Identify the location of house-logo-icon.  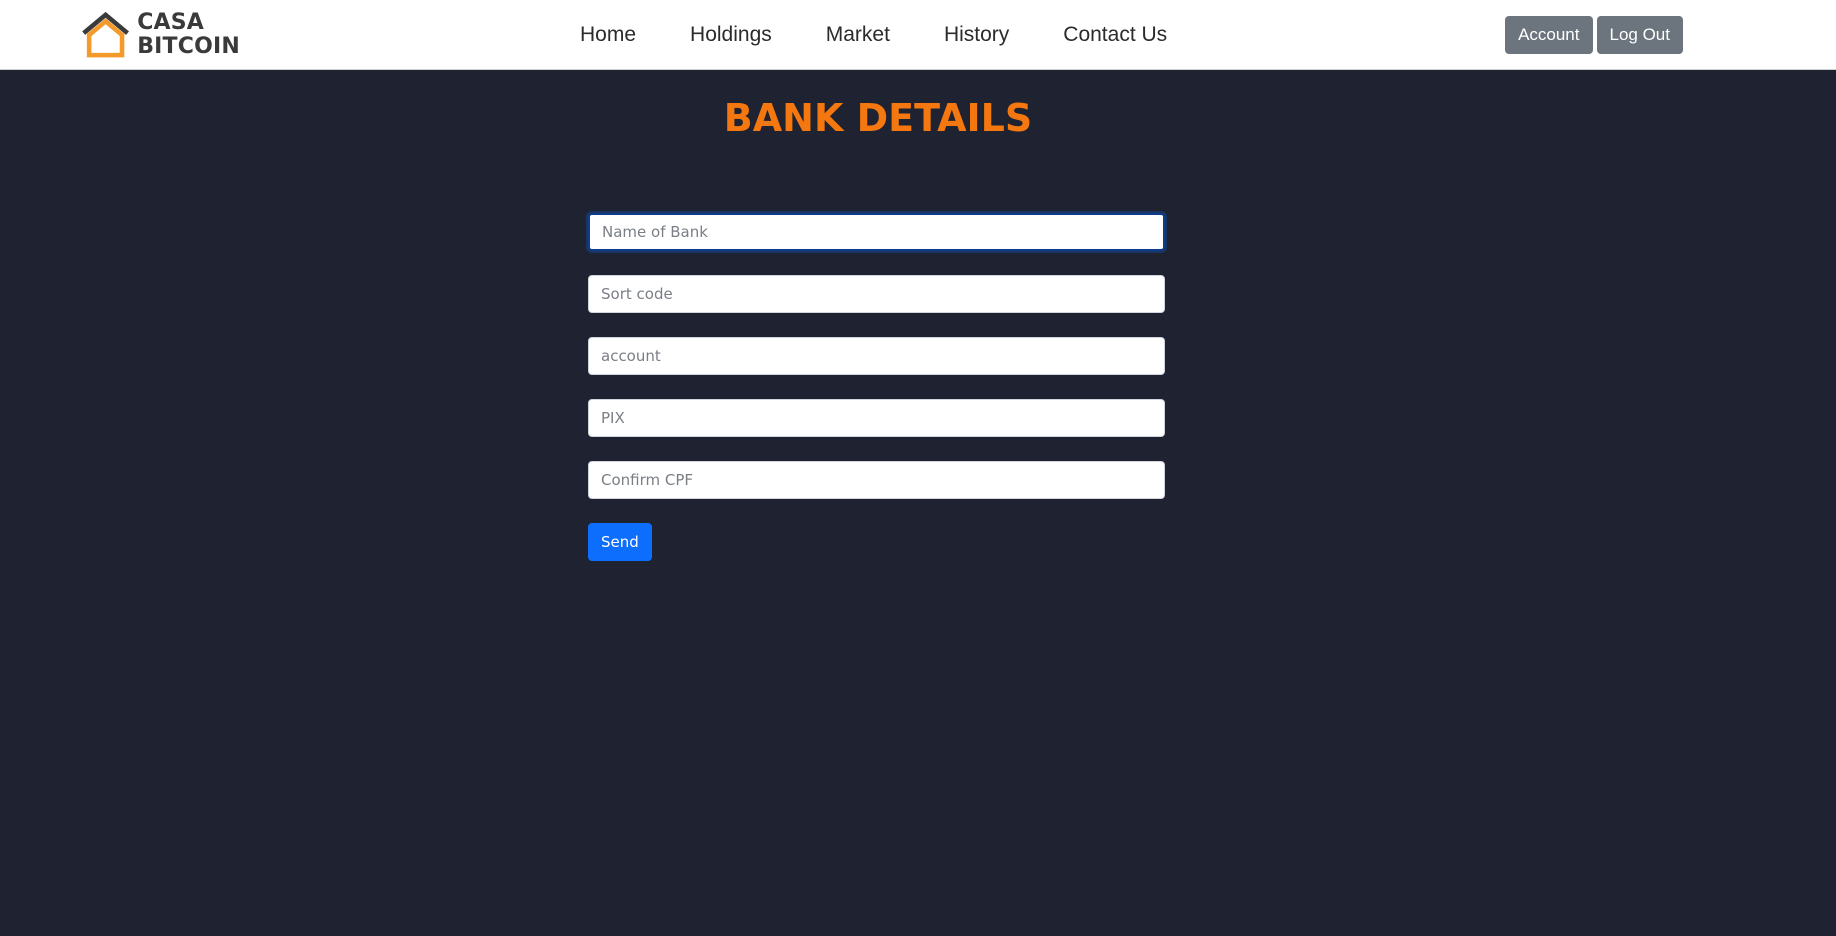
(105, 34).